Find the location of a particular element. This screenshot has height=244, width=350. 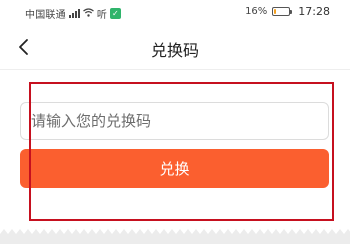

signal-strength-icon is located at coordinates (74, 13).